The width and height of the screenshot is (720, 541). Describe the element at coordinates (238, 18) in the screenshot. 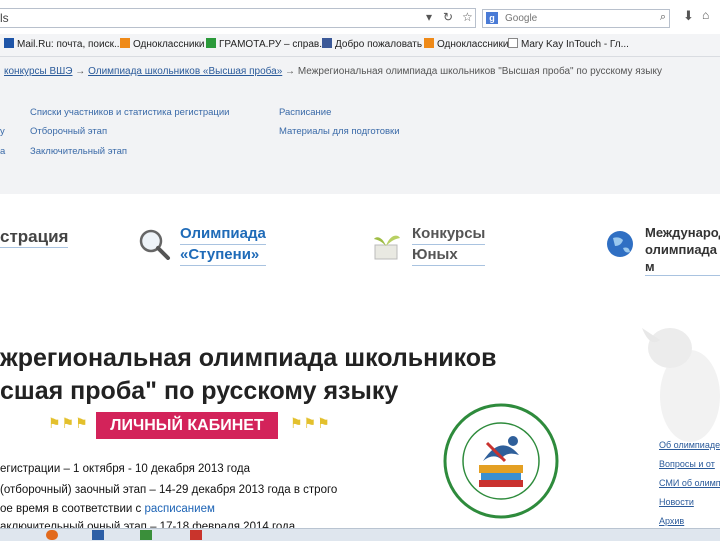

I see `address-bar: ls` at that location.